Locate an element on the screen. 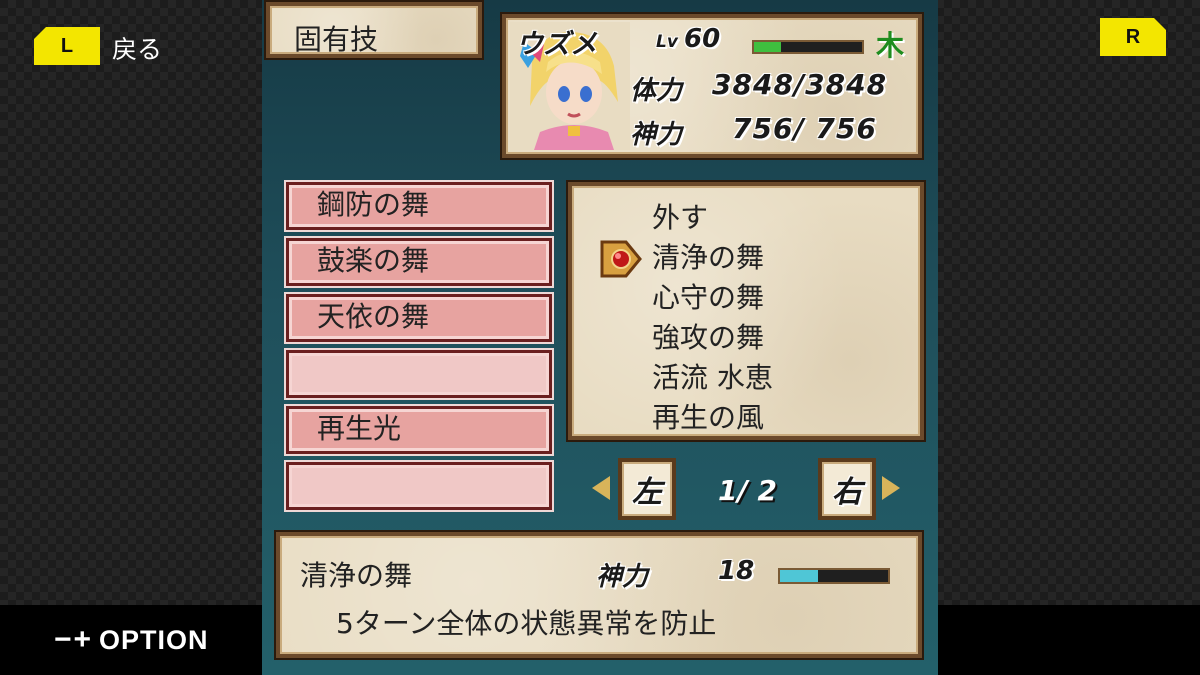 The height and width of the screenshot is (675, 1200). minus-plus-icon: −+ is located at coordinates (74, 639).